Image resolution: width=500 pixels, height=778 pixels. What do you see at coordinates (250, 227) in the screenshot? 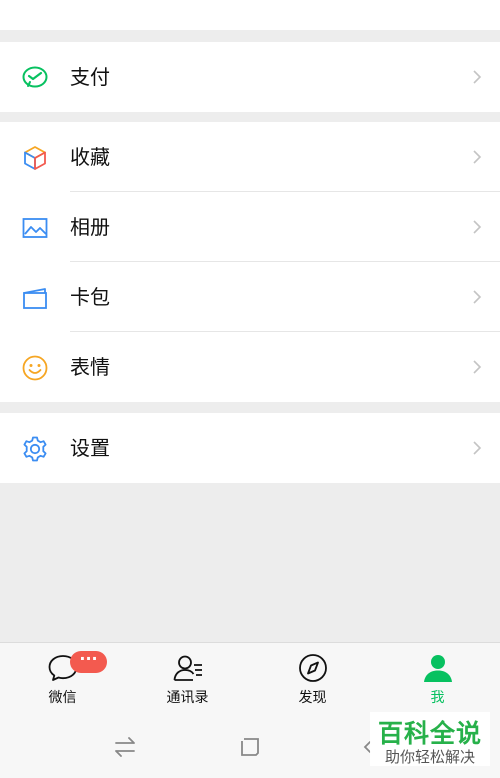
I see `menu-item-album: 相册` at bounding box center [250, 227].